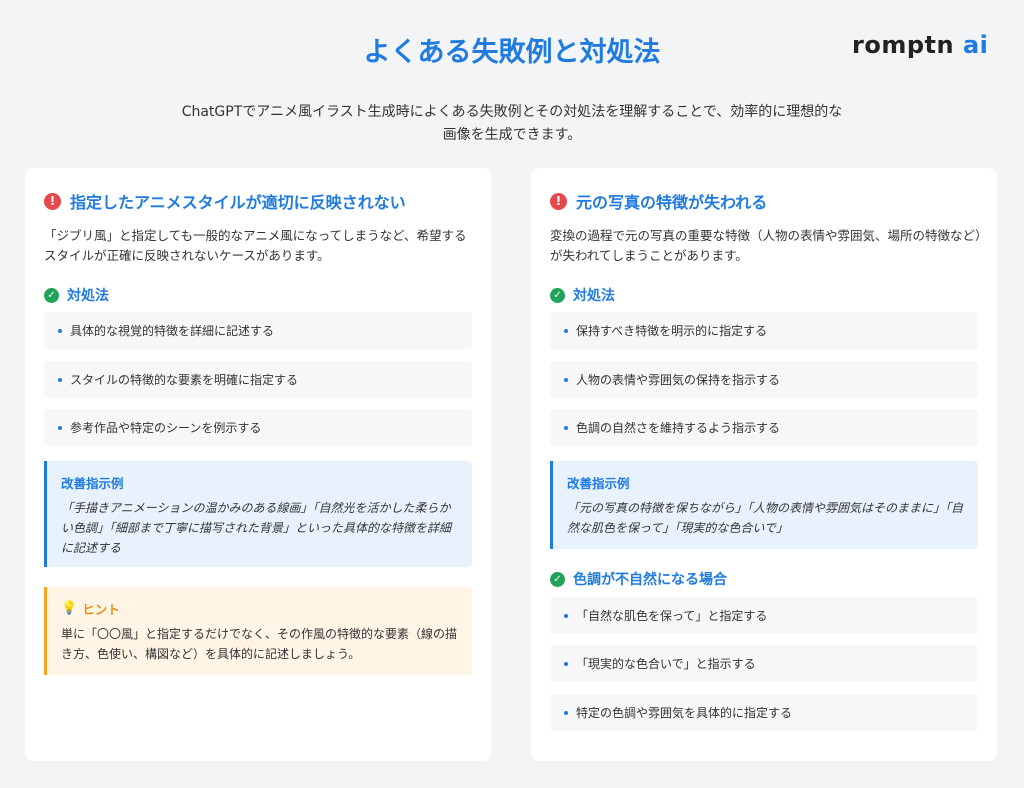  I want to click on logo-main: romptn, so click(903, 45).